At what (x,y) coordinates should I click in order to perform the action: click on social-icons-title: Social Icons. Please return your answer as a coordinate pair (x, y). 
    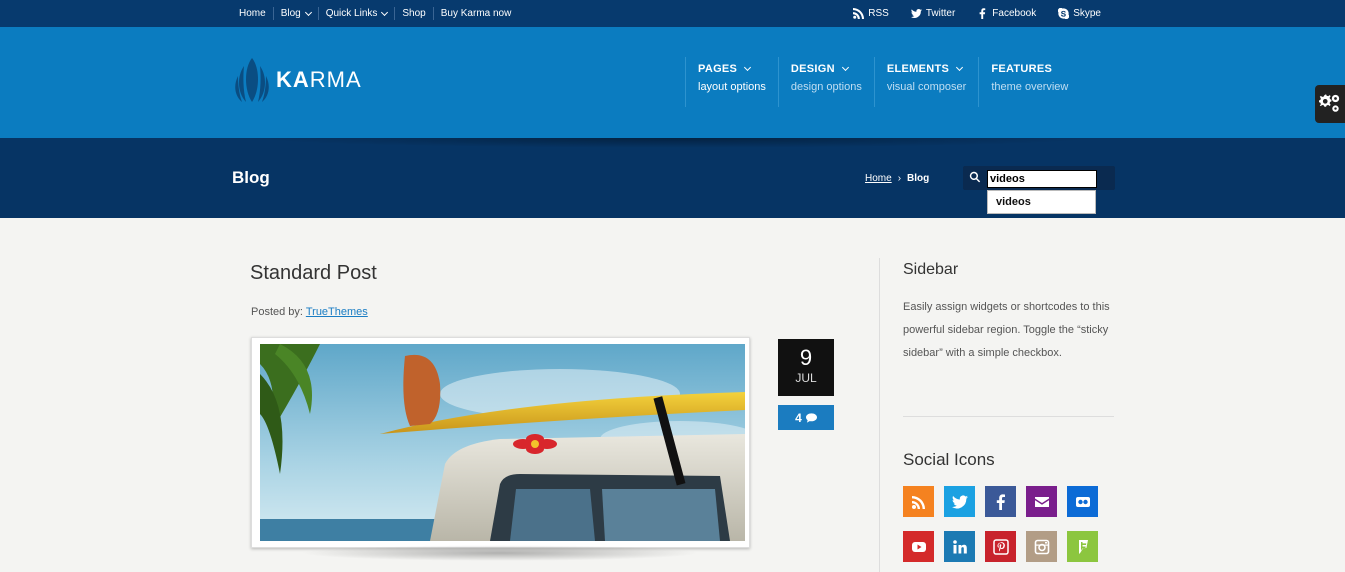
    Looking at the image, I should click on (949, 459).